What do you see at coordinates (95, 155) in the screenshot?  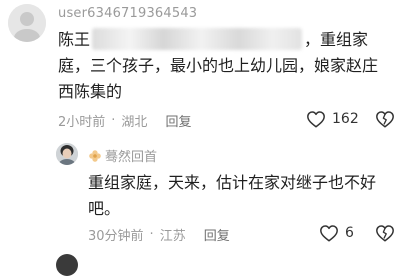 I see `flower-emoji-icon` at bounding box center [95, 155].